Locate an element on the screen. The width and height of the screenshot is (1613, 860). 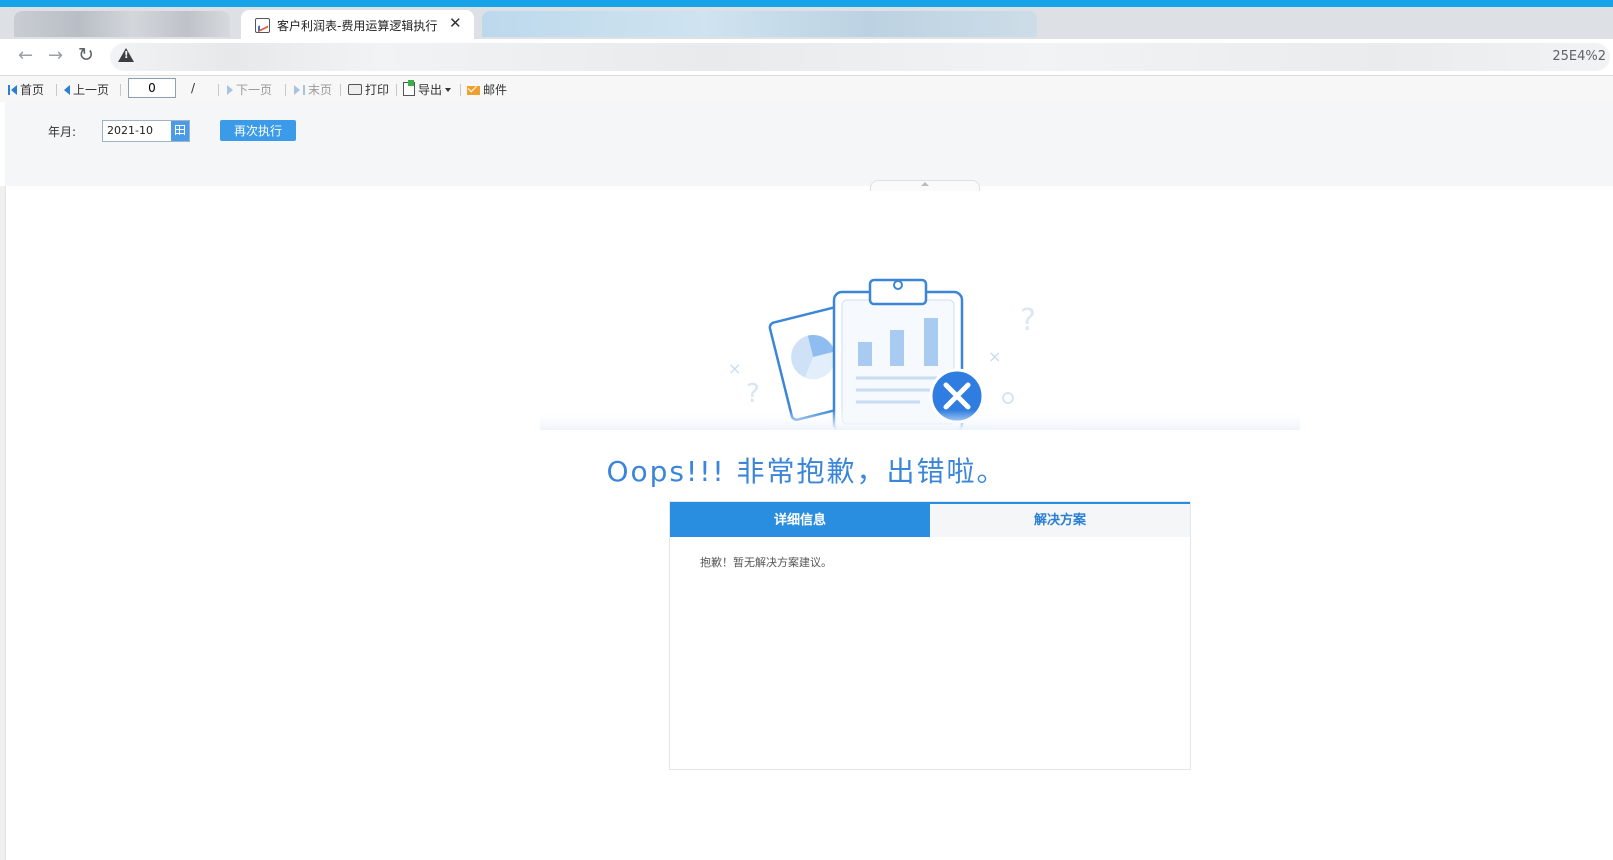
security-warning-icon is located at coordinates (126, 55).